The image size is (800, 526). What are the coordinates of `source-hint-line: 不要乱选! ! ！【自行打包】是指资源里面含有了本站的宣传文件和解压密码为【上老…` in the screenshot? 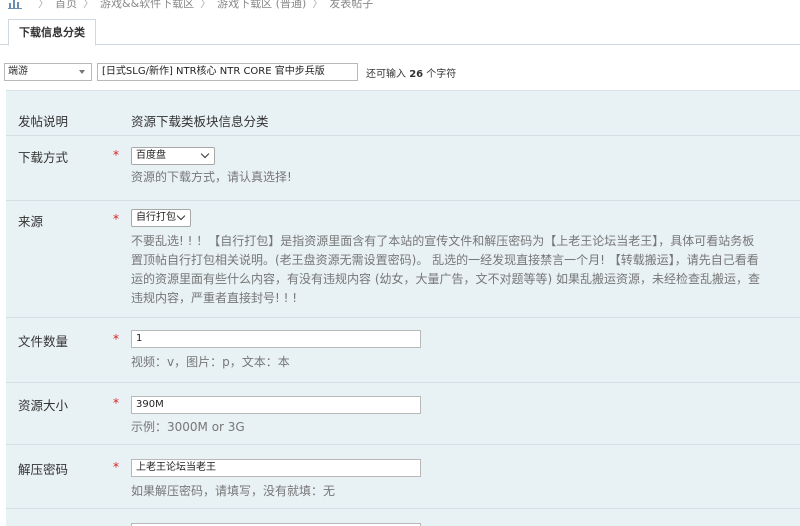 It's located at (443, 241).